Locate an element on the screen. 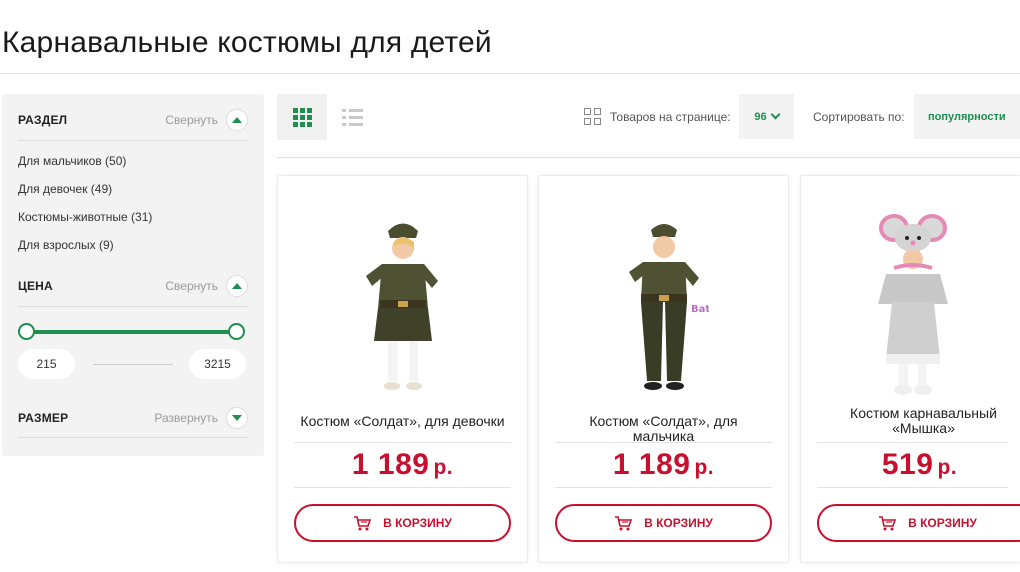  product-name: Костюм «Солдат», для мальчика is located at coordinates (663, 429).